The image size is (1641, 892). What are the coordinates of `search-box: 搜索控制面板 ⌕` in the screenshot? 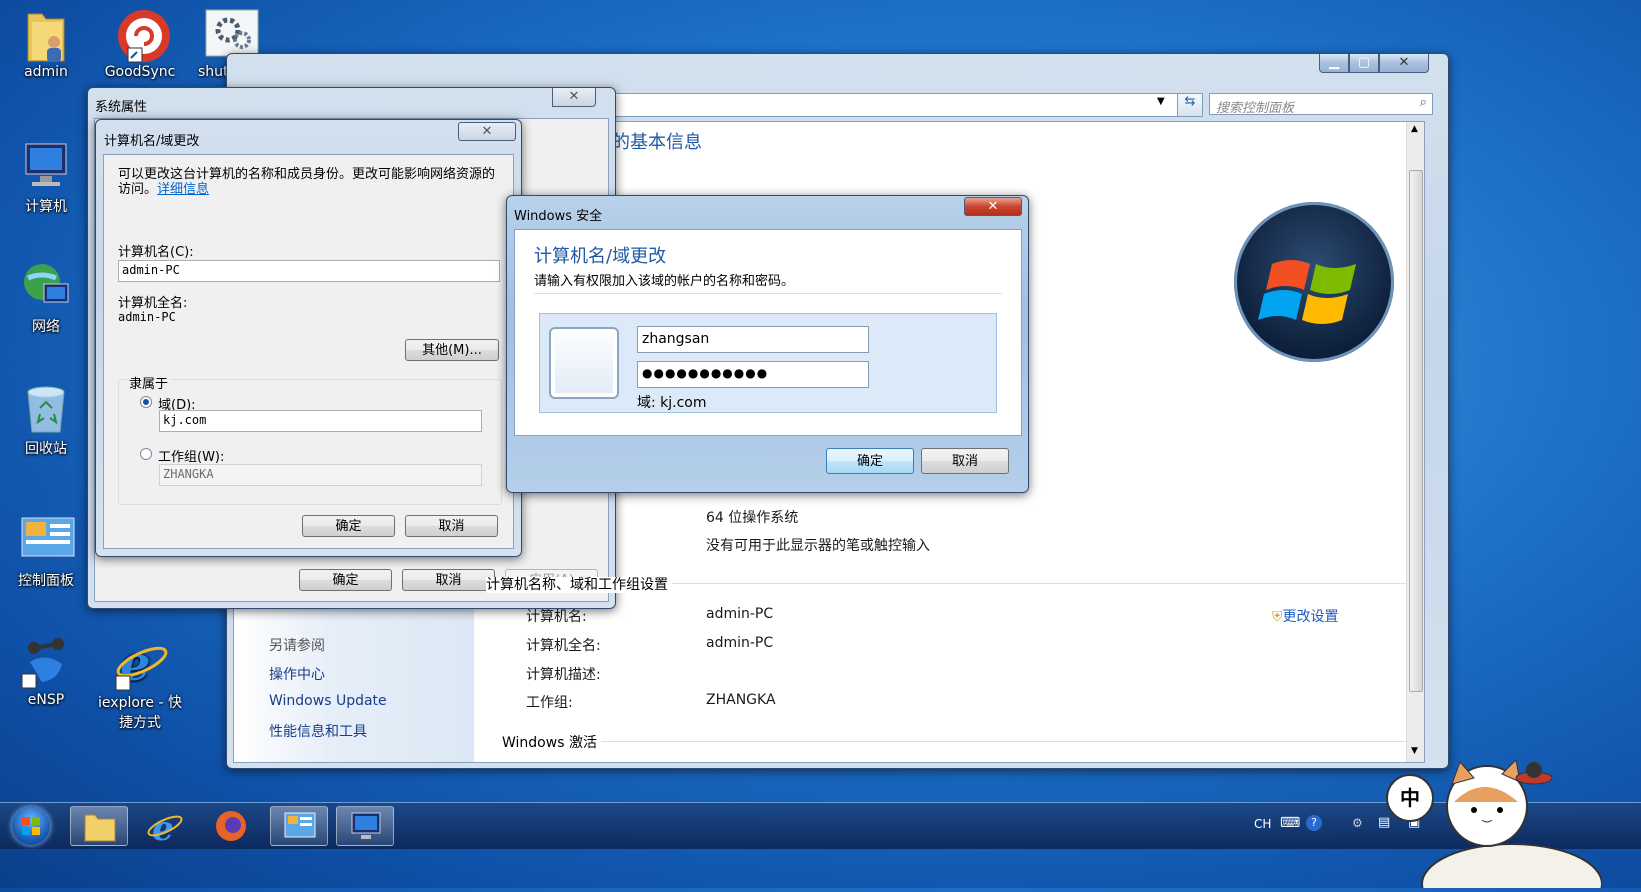 It's located at (1321, 104).